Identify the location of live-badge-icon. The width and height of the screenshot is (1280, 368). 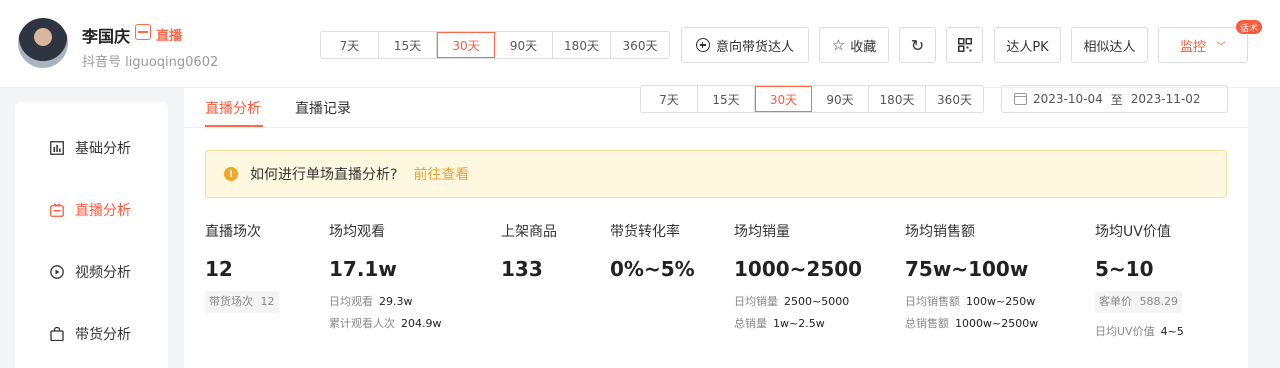
(143, 32).